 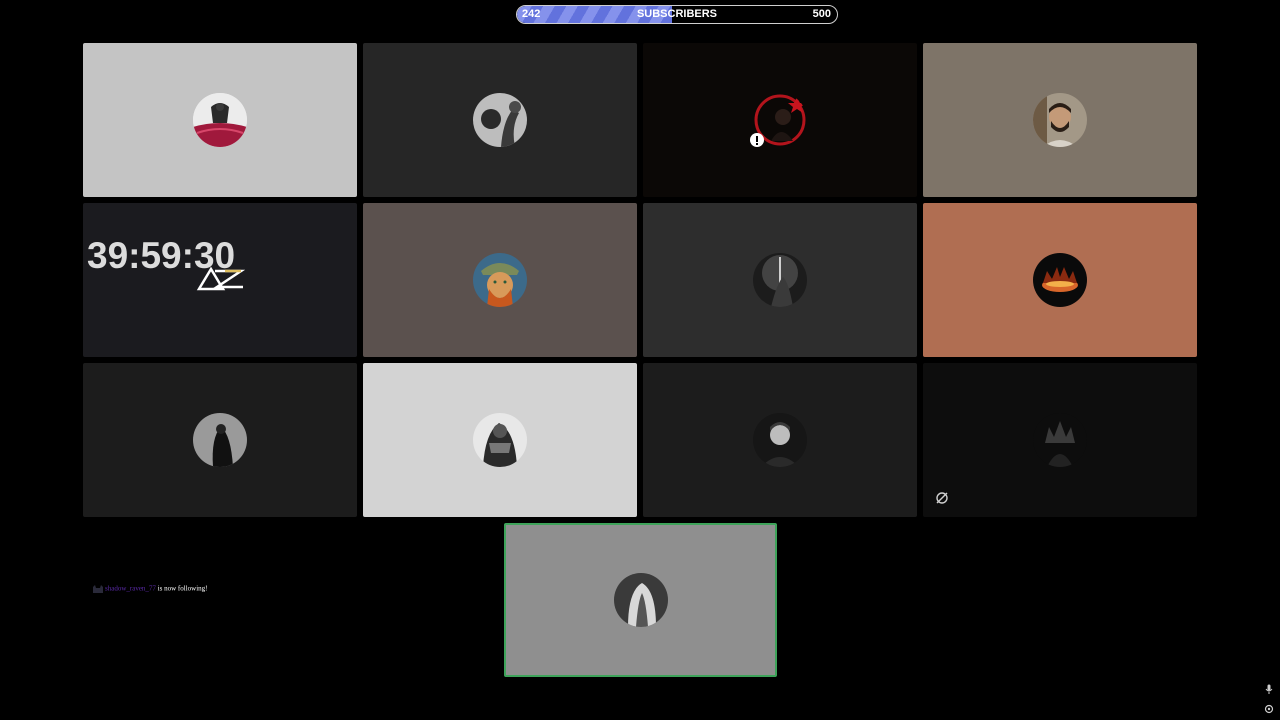 I want to click on muted-camera-icon, so click(x=942, y=498).